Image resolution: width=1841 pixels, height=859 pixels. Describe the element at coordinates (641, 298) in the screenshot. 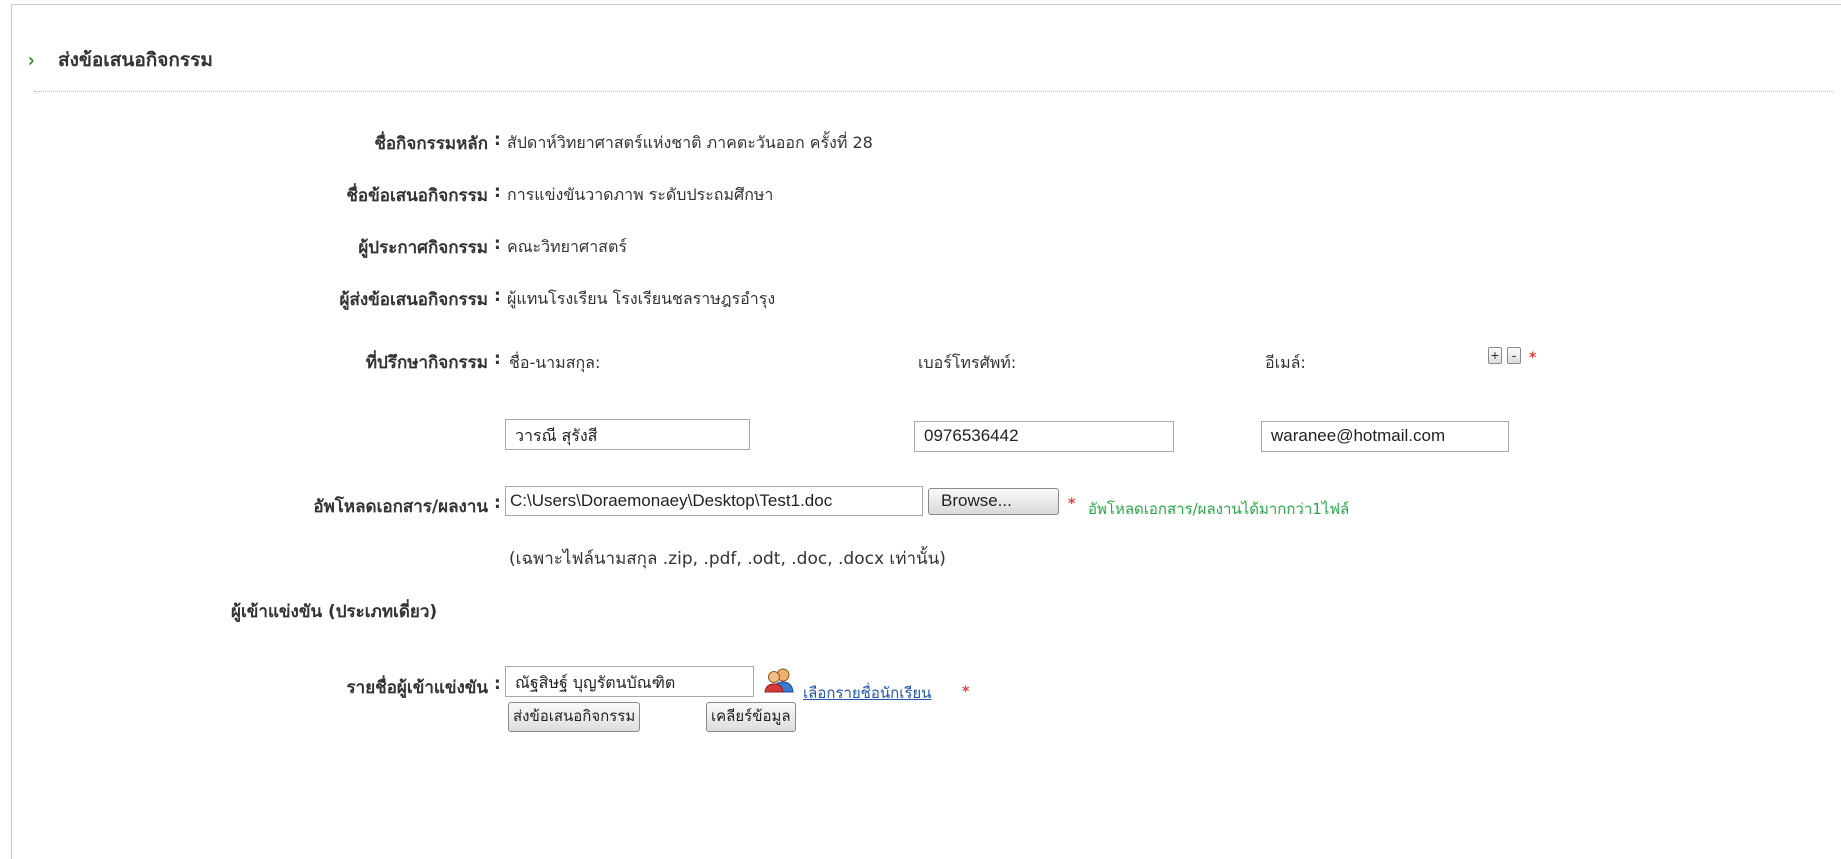

I see `submitter-value: ผู้แทนโรงเรียน โรงเรียนชลราษฎรอำรุง` at that location.